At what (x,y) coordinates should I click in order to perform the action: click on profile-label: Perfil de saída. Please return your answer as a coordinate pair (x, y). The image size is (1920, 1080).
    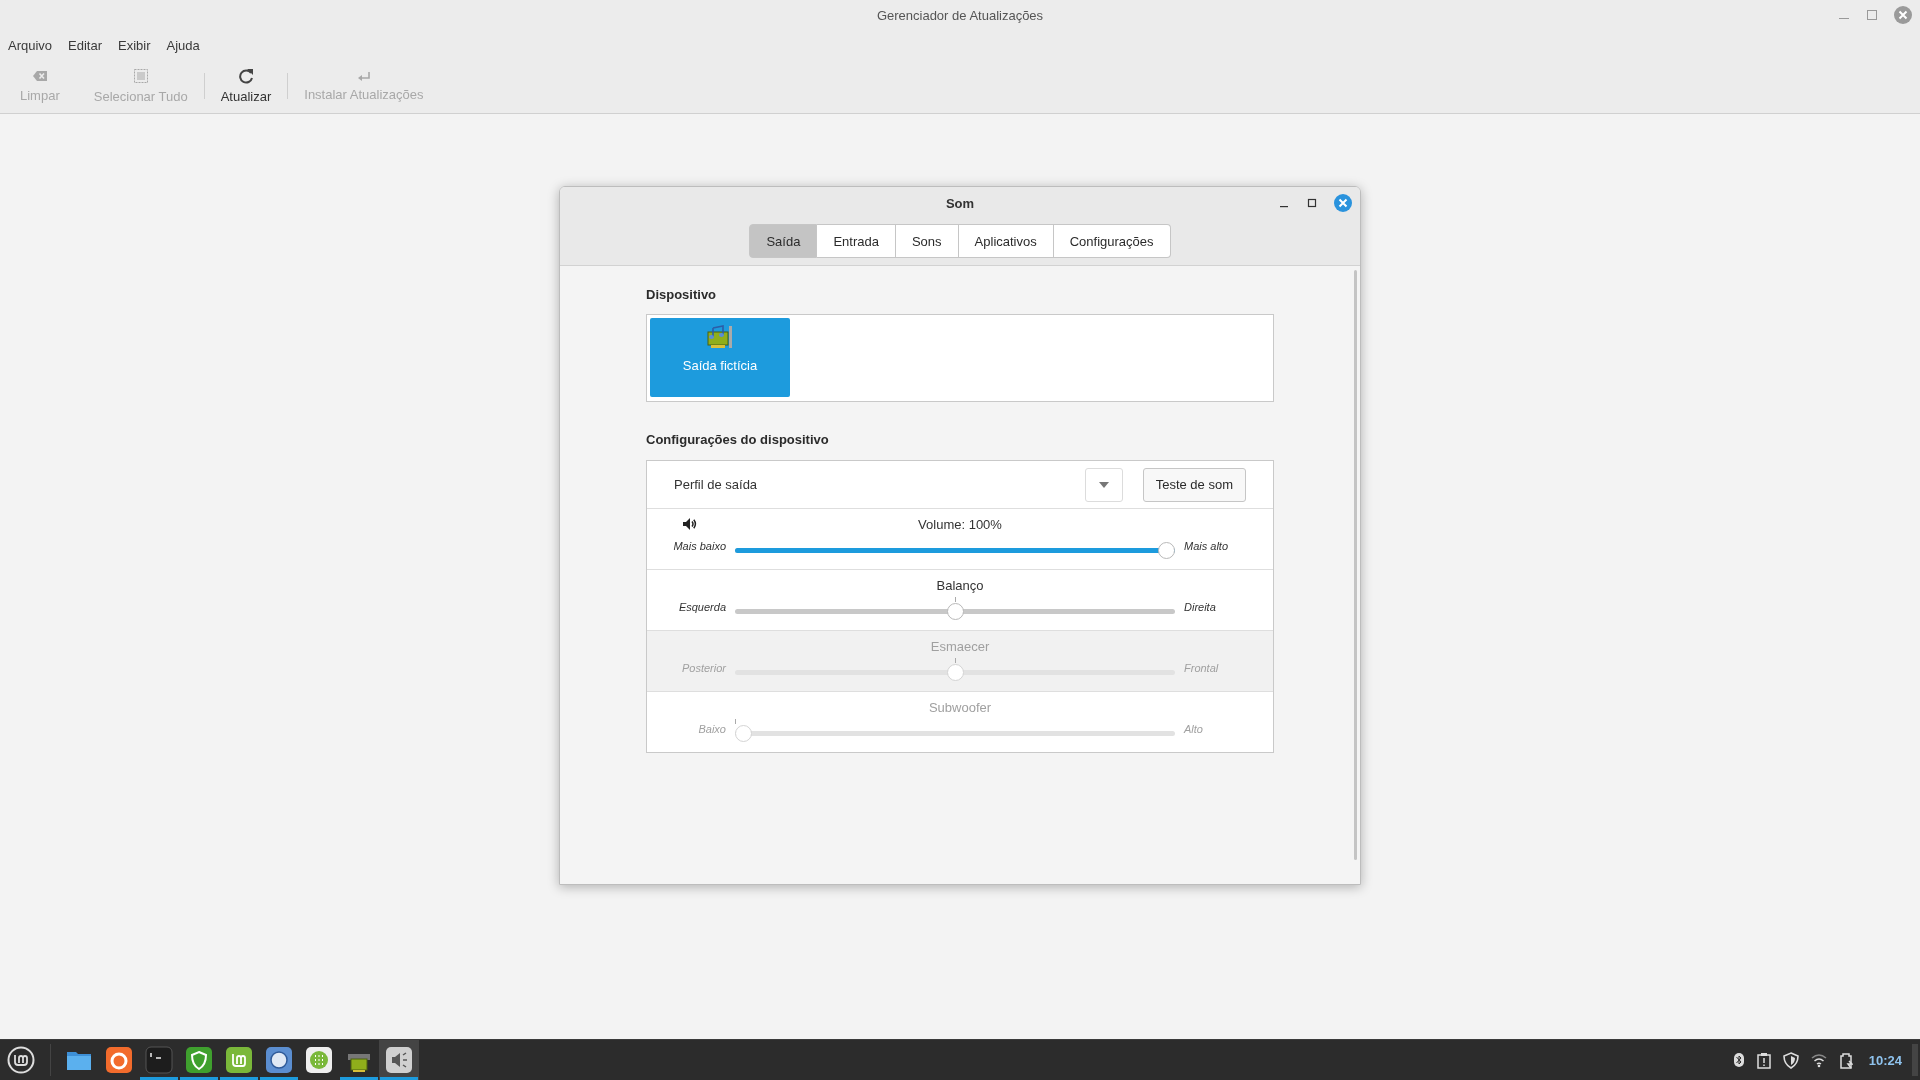
    Looking at the image, I should click on (716, 484).